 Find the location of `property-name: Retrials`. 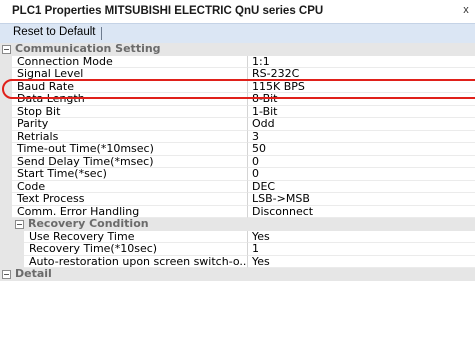

property-name: Retrials is located at coordinates (130, 136).